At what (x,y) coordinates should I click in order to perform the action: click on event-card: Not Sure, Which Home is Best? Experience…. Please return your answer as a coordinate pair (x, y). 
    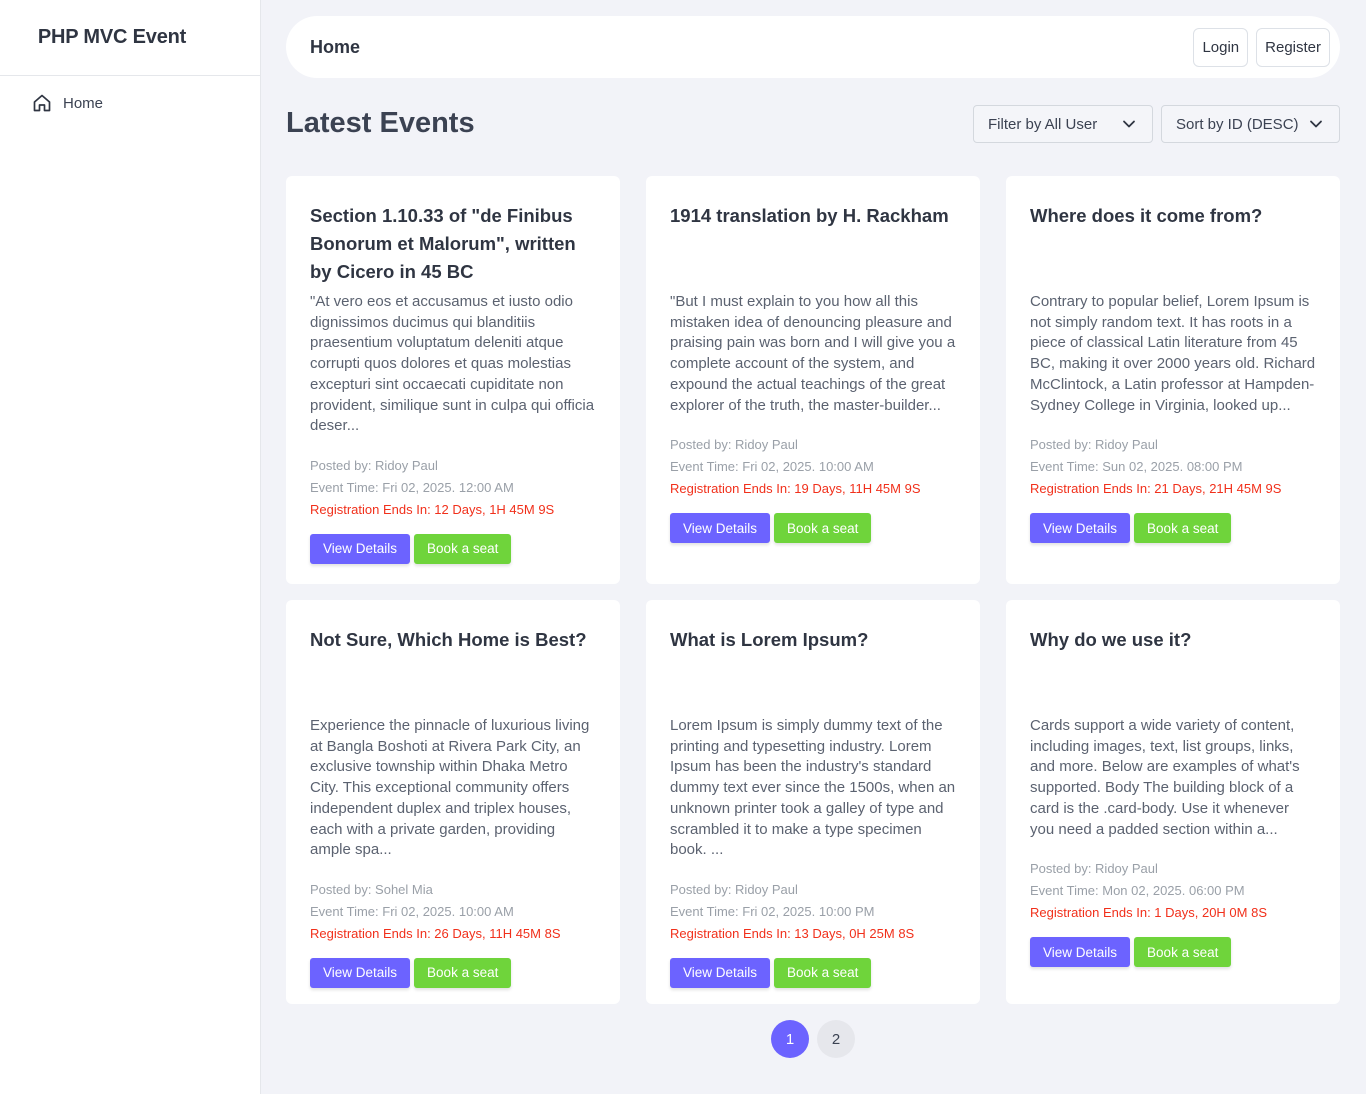
    Looking at the image, I should click on (453, 802).